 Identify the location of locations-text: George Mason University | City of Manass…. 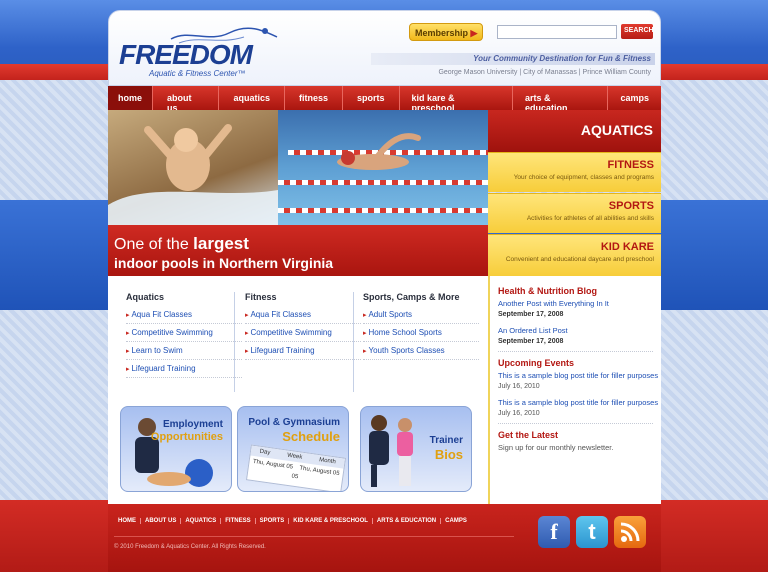
(544, 72).